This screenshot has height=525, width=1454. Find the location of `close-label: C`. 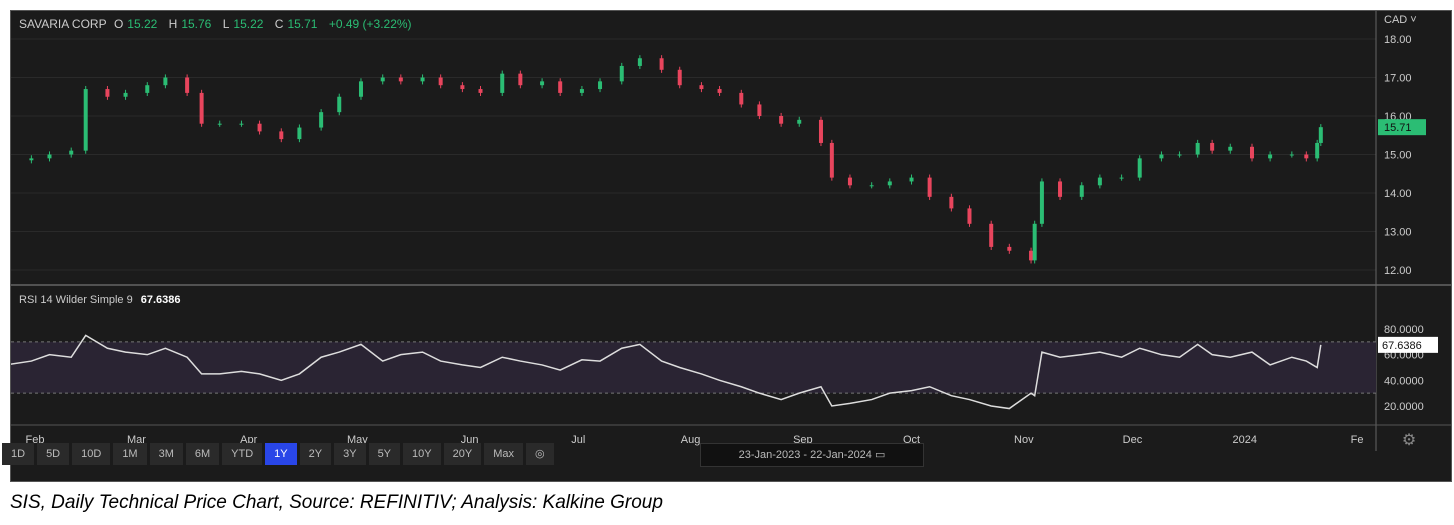

close-label: C is located at coordinates (279, 24).